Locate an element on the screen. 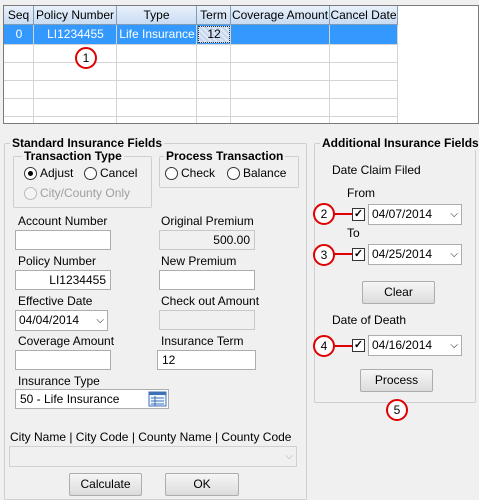 Image resolution: width=479 pixels, height=500 pixels. callout-5: 5 is located at coordinates (397, 410).